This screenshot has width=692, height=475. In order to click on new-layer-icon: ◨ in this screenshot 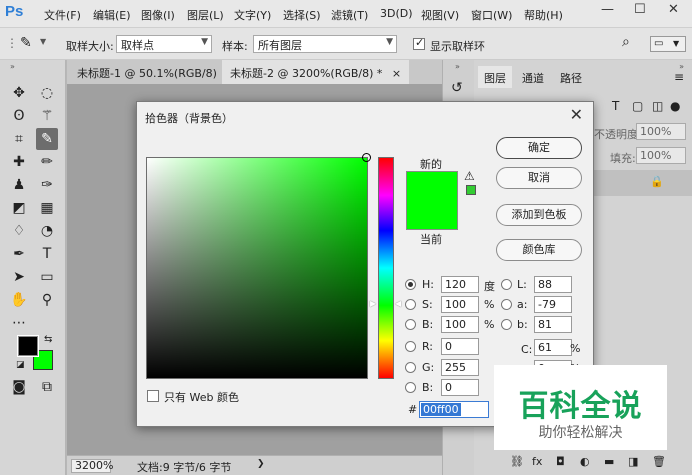, I will do `click(633, 461)`.